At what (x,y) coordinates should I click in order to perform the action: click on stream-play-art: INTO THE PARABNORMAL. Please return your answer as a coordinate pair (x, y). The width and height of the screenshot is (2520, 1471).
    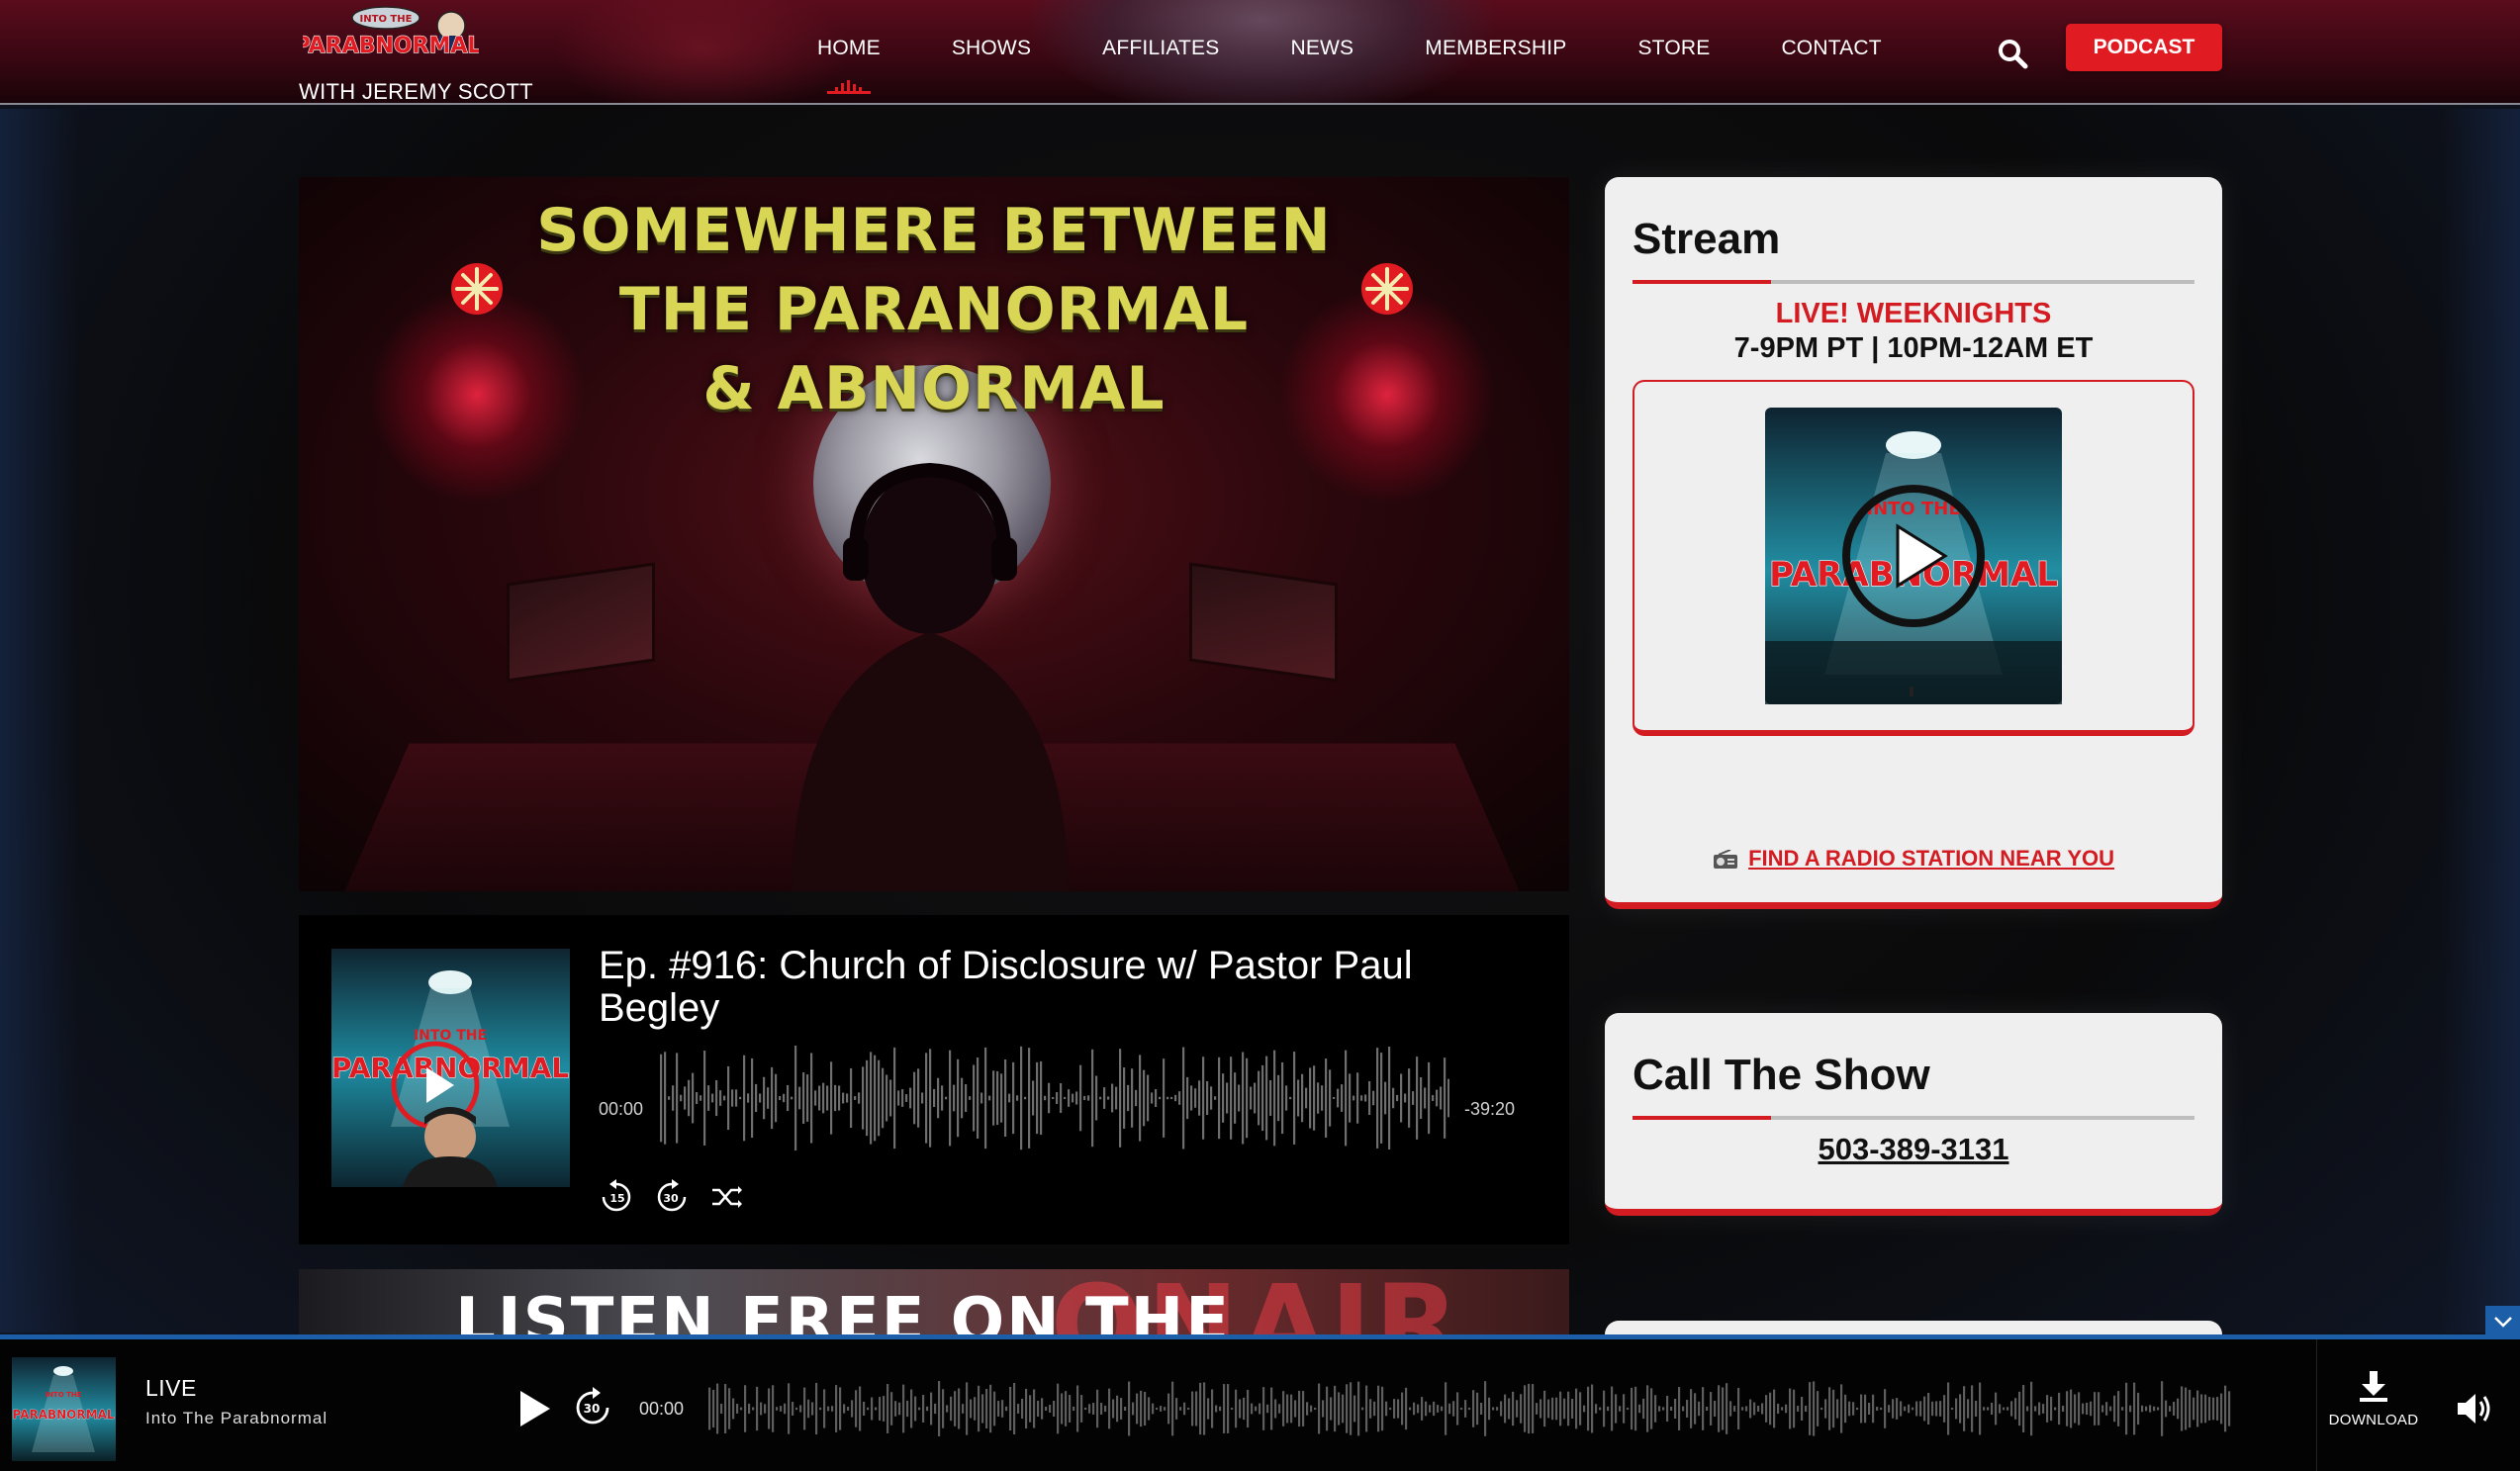
    Looking at the image, I should click on (1913, 556).